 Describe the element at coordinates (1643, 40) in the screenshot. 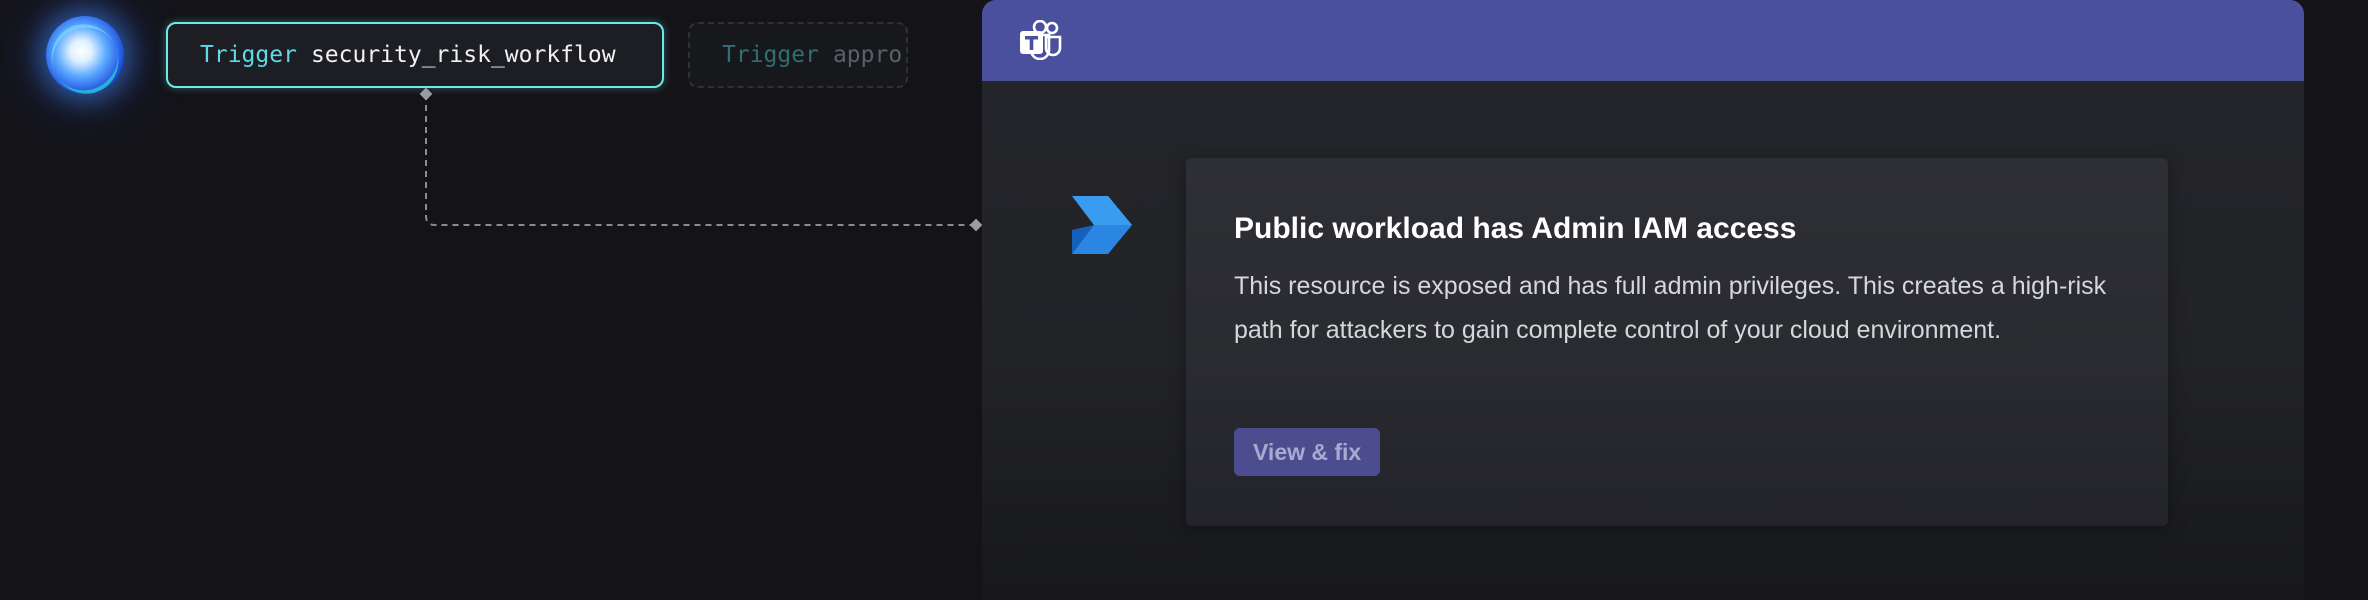

I see `teams-header` at that location.